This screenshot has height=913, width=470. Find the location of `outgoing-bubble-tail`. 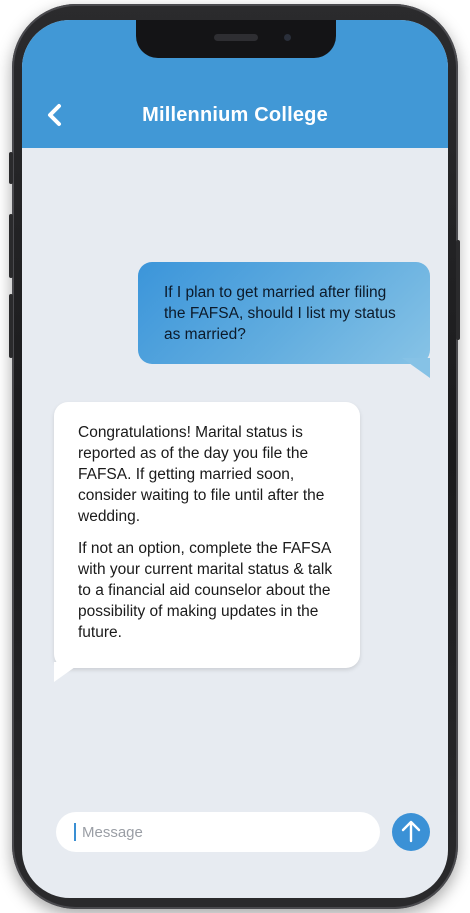

outgoing-bubble-tail is located at coordinates (416, 368).